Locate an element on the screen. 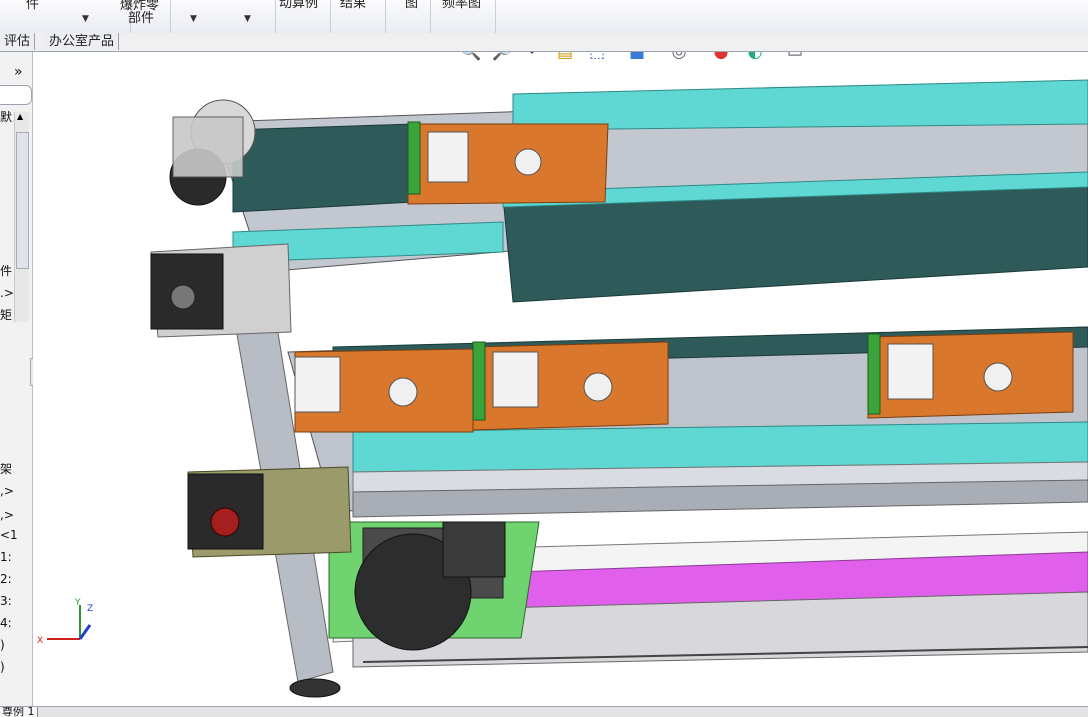 Image resolution: width=1088 pixels, height=717 pixels. section-view-icon: ▤ is located at coordinates (565, 58).